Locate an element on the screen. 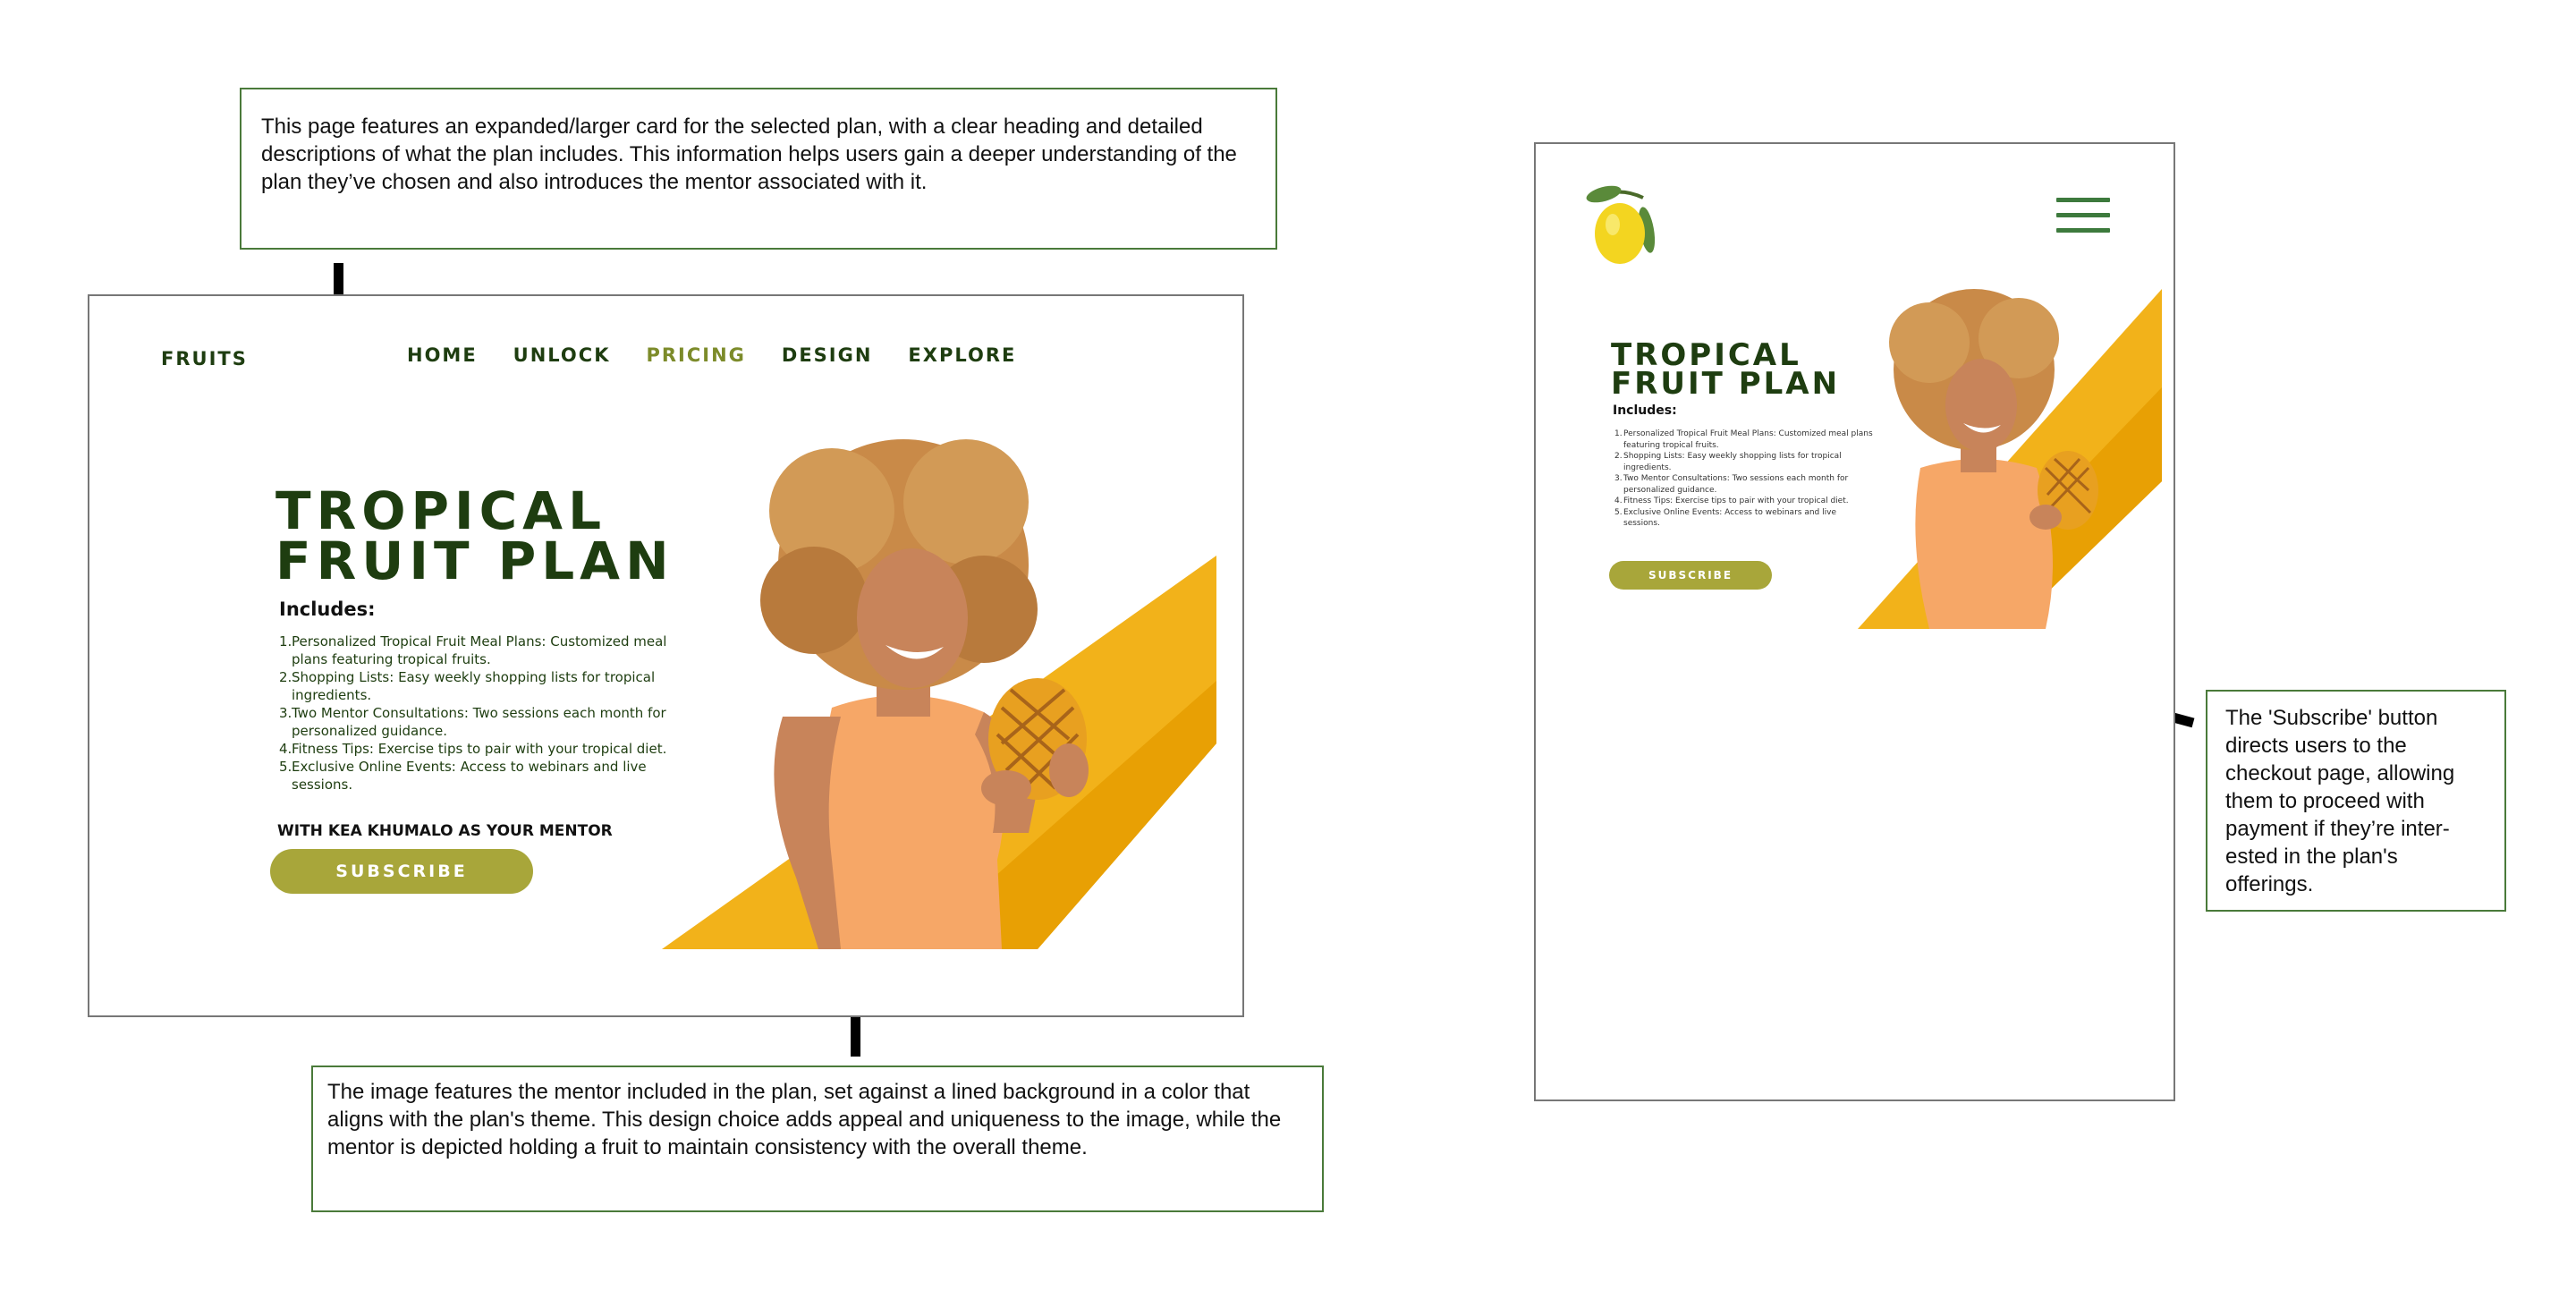  site-logo: FRUITS is located at coordinates (204, 358).